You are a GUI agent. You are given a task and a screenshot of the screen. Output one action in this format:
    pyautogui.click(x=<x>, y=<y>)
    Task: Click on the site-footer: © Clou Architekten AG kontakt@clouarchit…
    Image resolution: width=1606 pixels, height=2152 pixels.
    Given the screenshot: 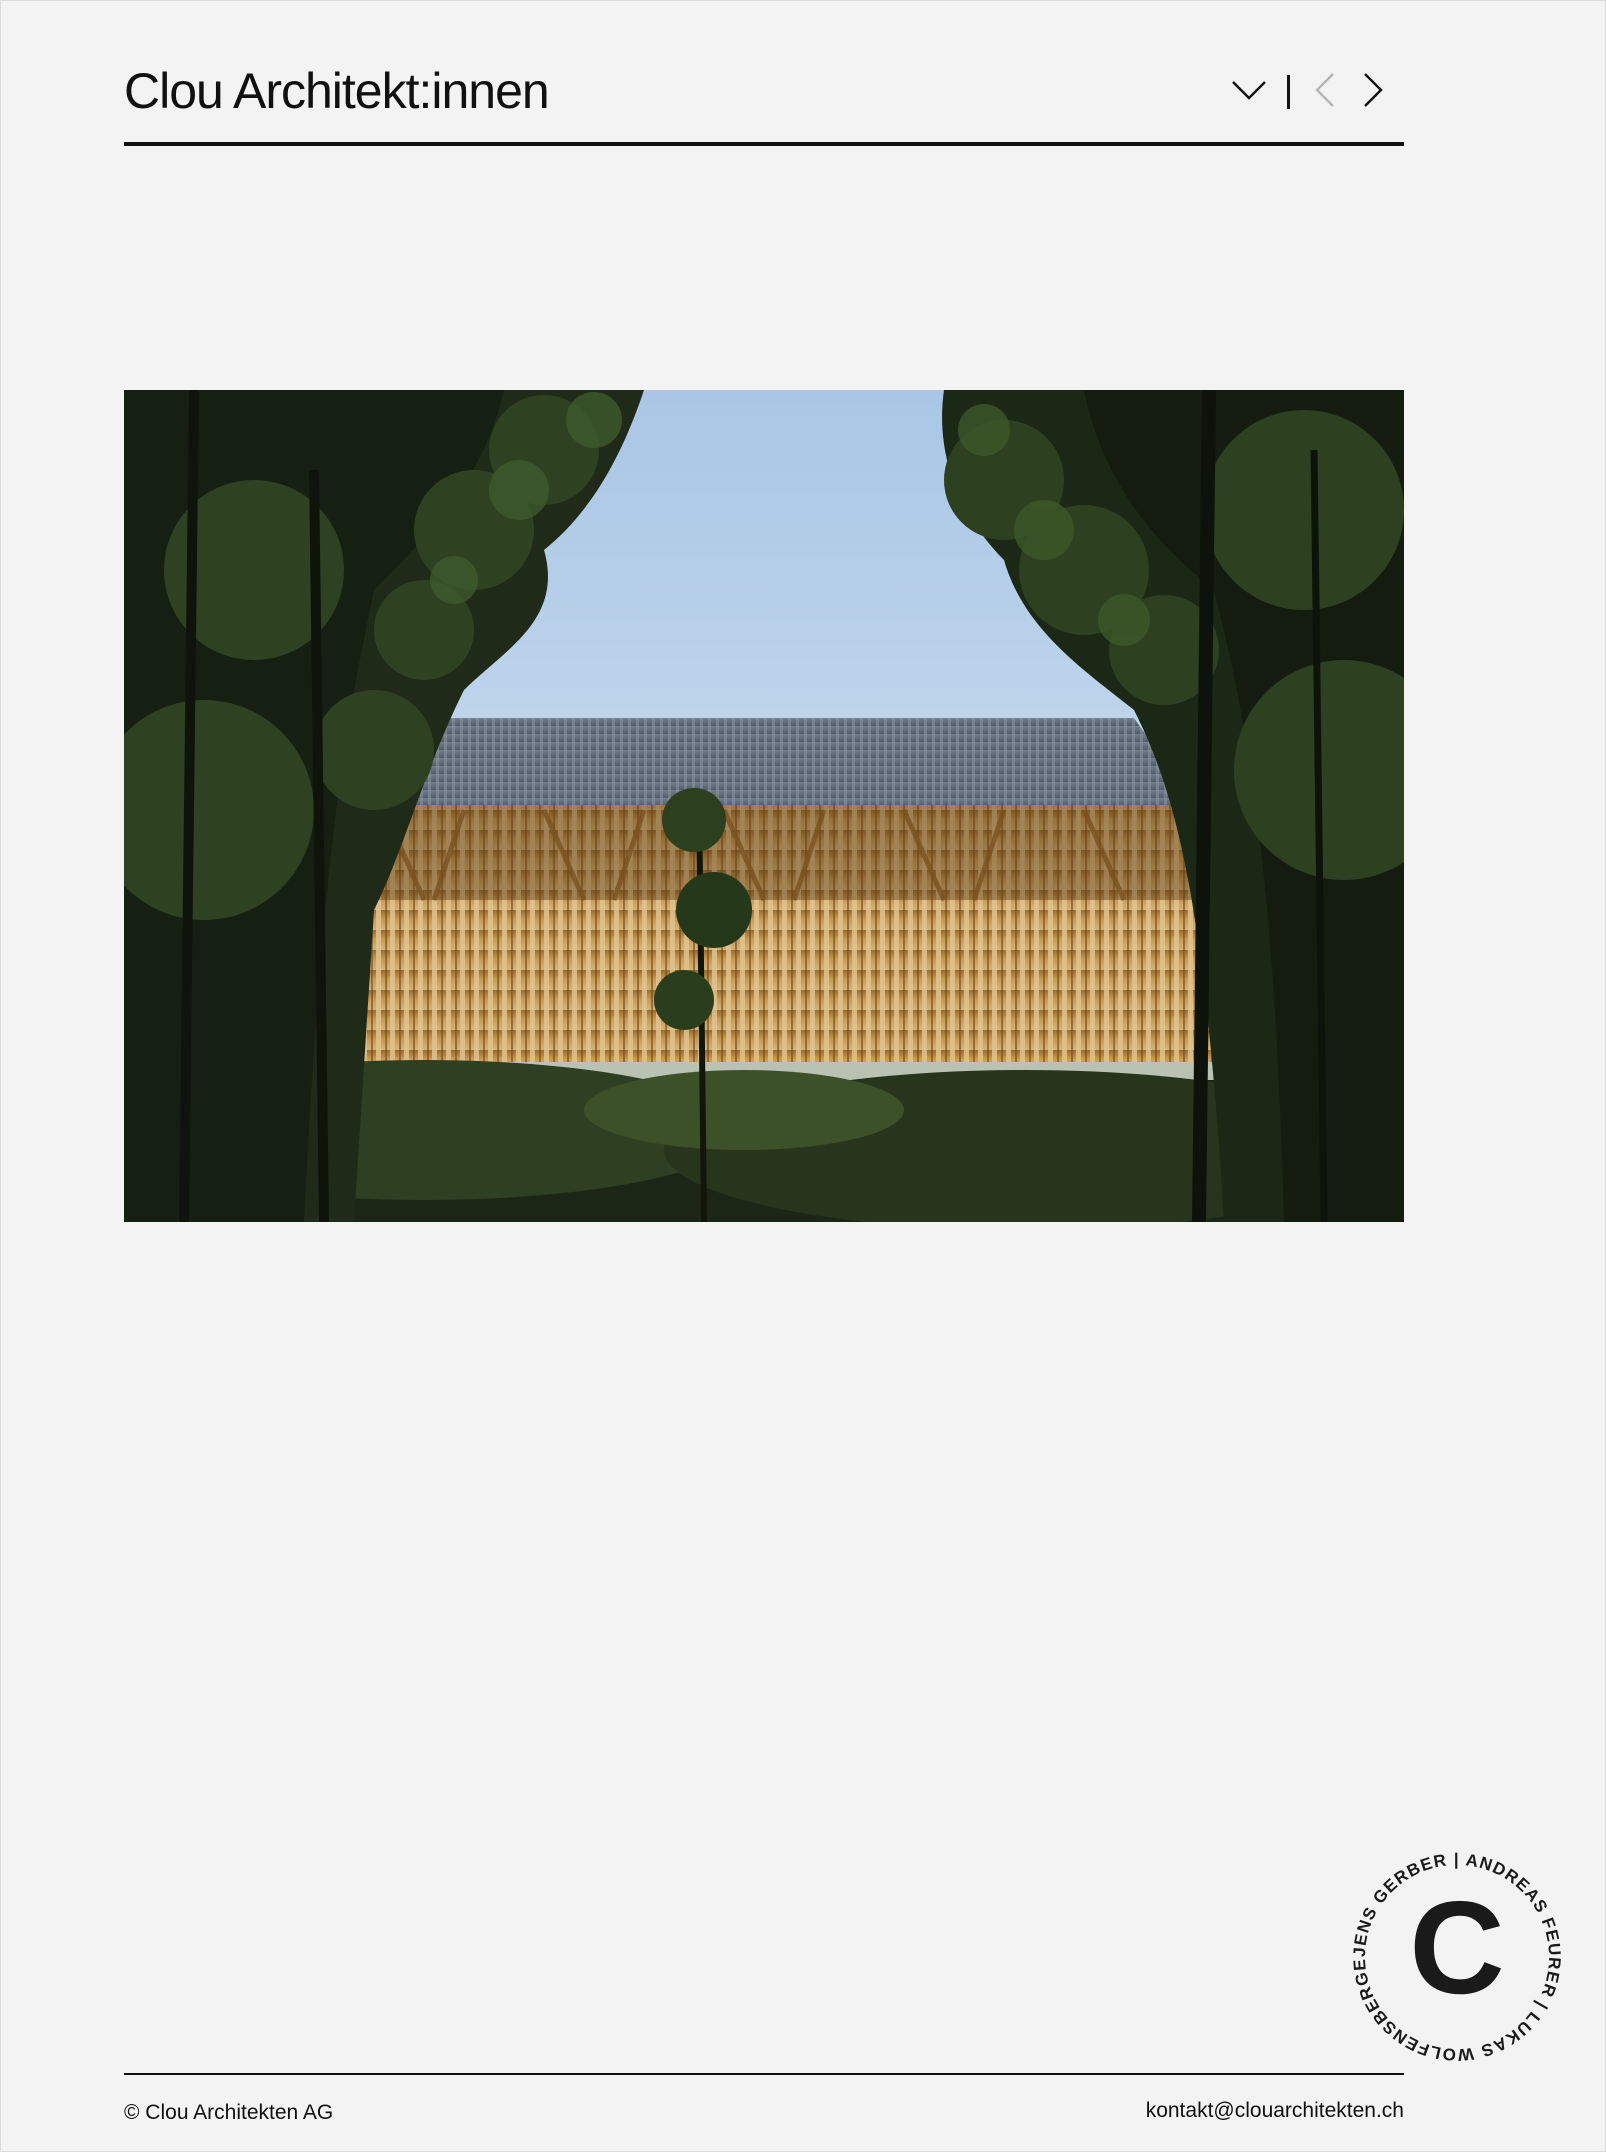 What is the action you would take?
    pyautogui.click(x=764, y=2104)
    